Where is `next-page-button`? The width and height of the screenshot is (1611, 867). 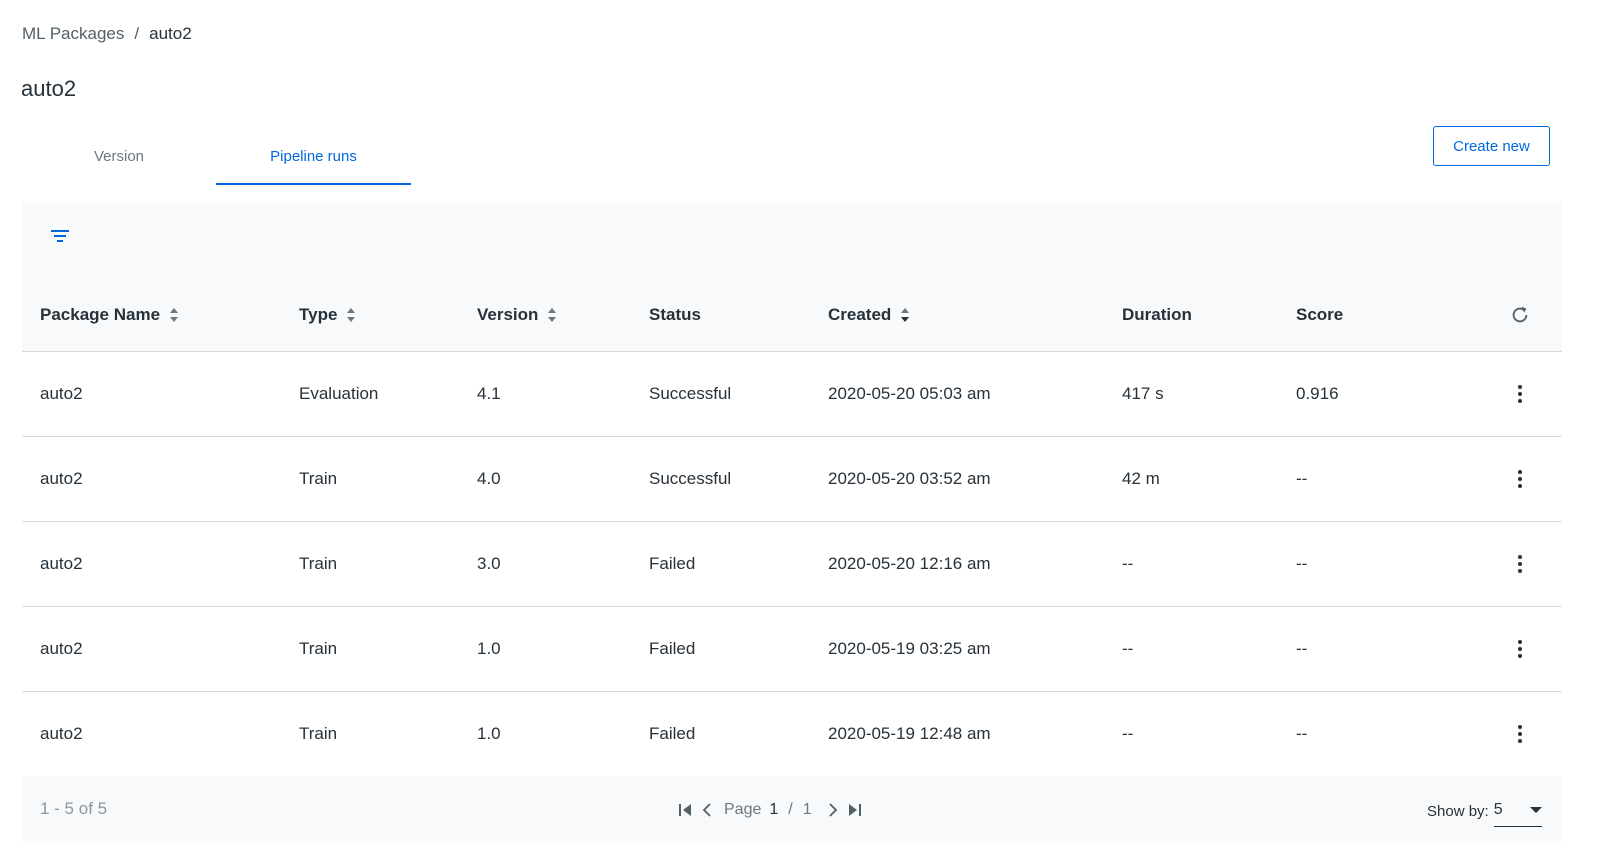
next-page-button is located at coordinates (833, 810).